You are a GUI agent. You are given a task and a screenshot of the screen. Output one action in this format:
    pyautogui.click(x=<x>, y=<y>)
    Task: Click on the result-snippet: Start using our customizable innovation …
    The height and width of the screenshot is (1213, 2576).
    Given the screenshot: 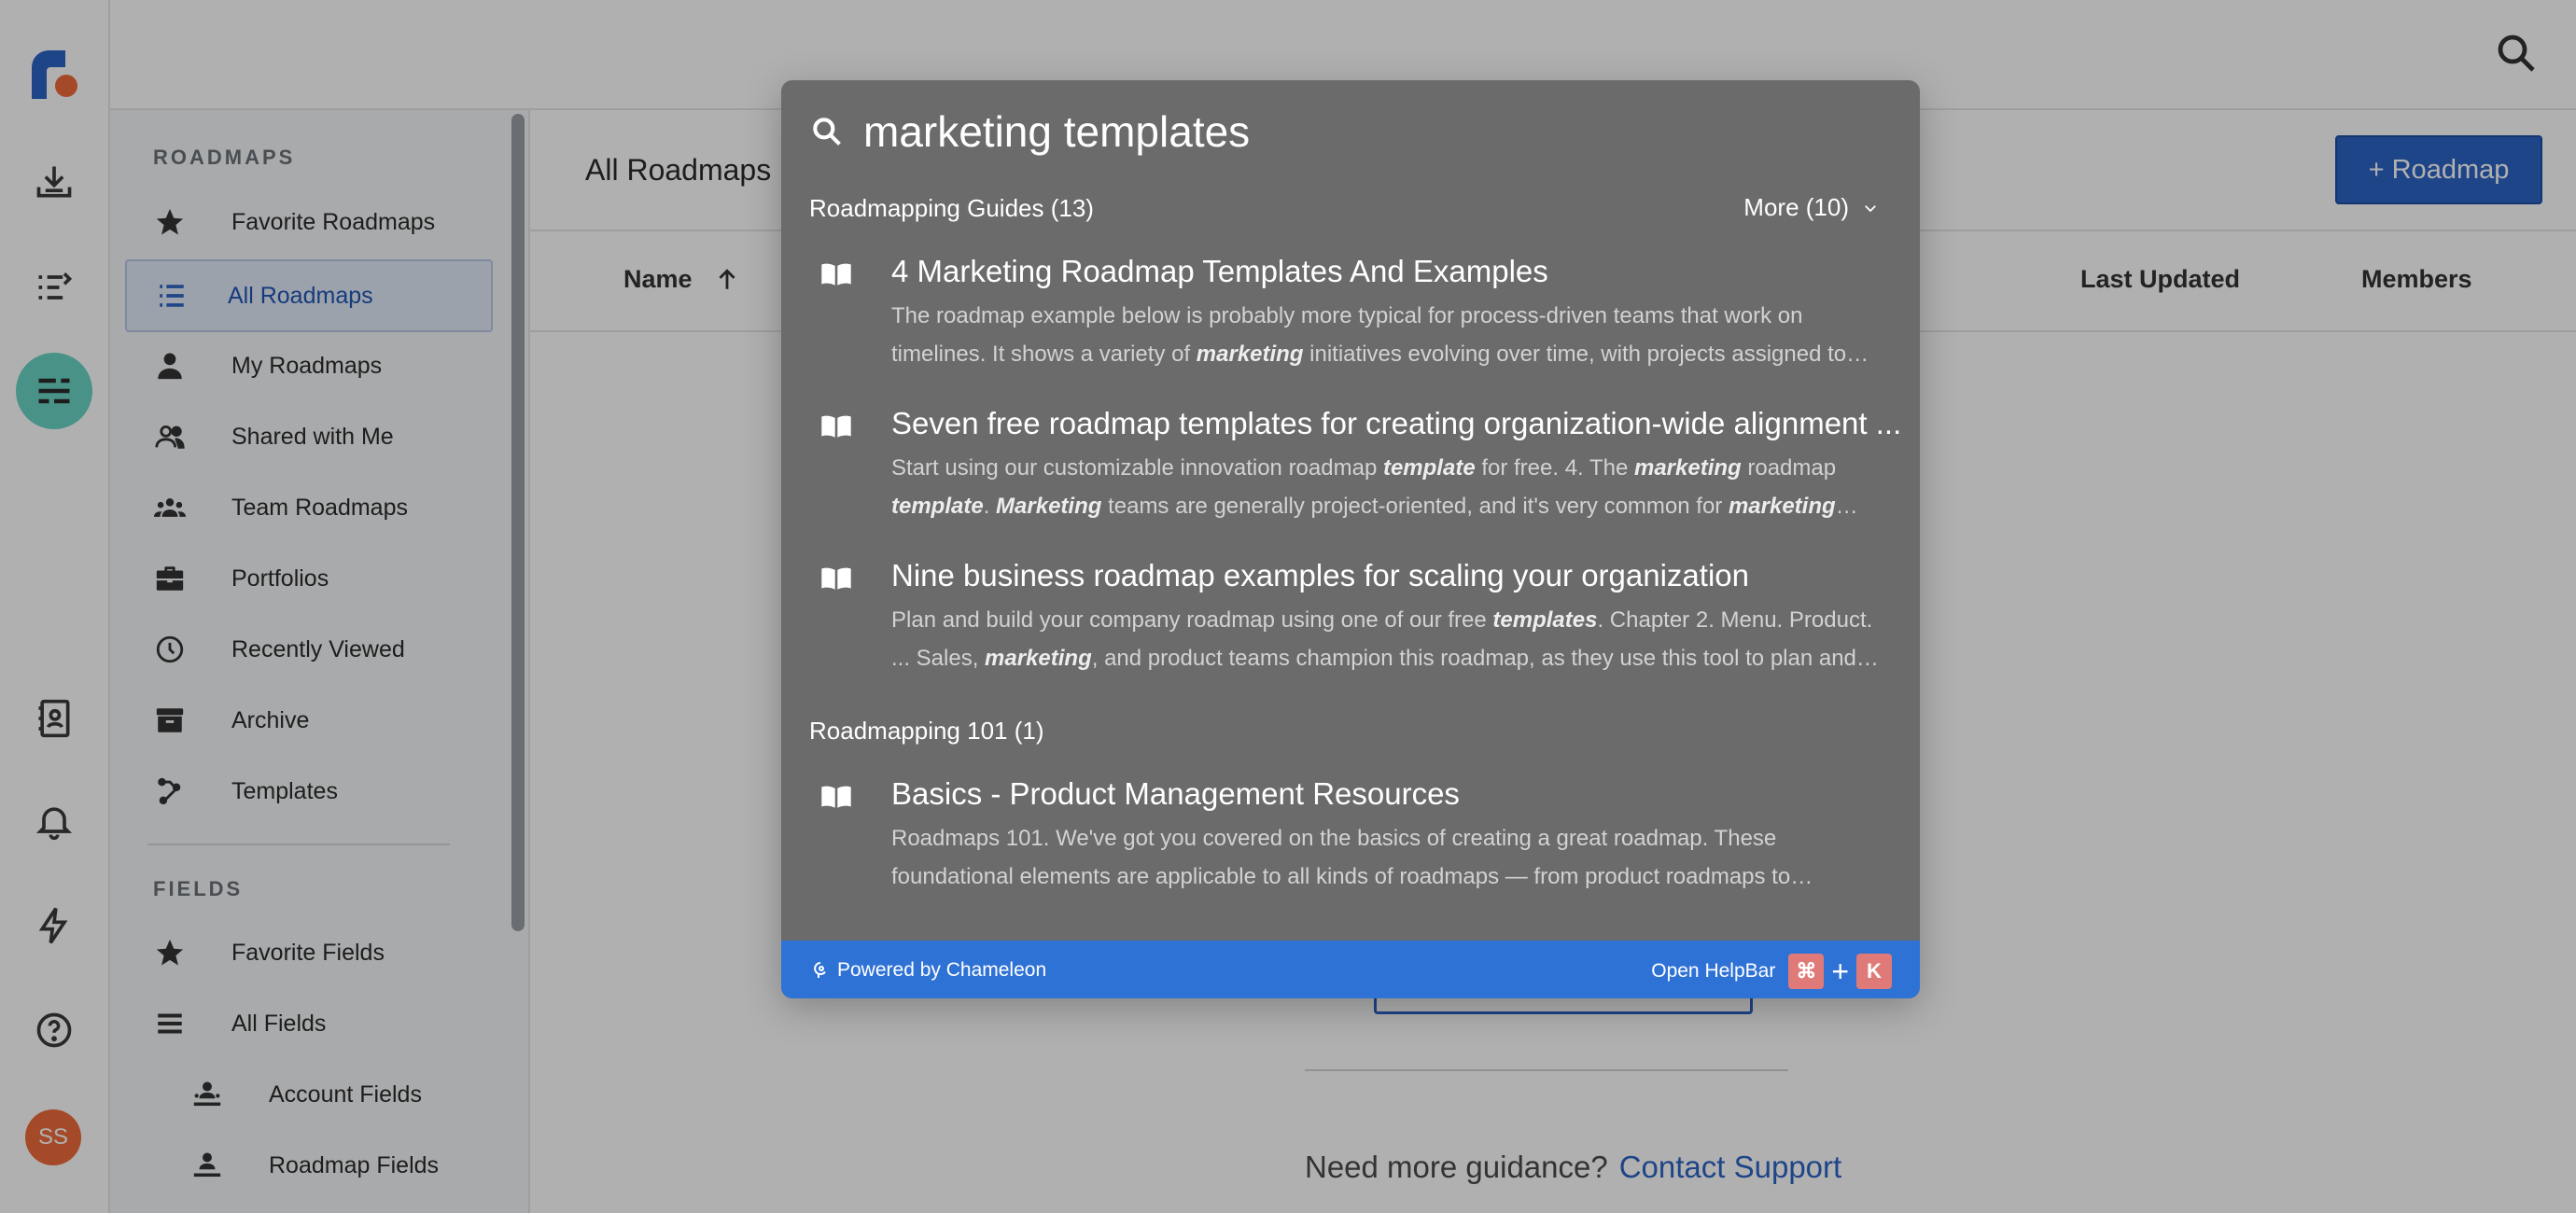 What is the action you would take?
    pyautogui.click(x=1386, y=487)
    